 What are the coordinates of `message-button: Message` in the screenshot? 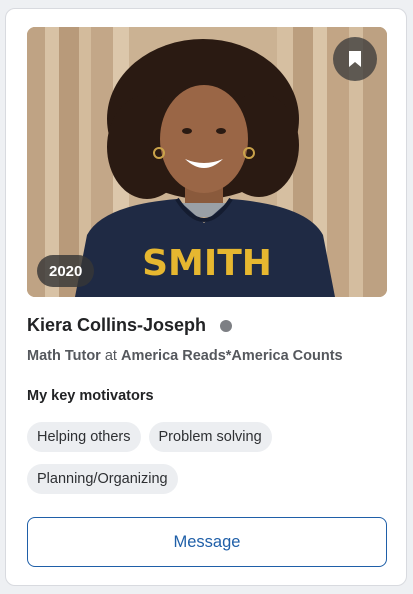 It's located at (207, 542).